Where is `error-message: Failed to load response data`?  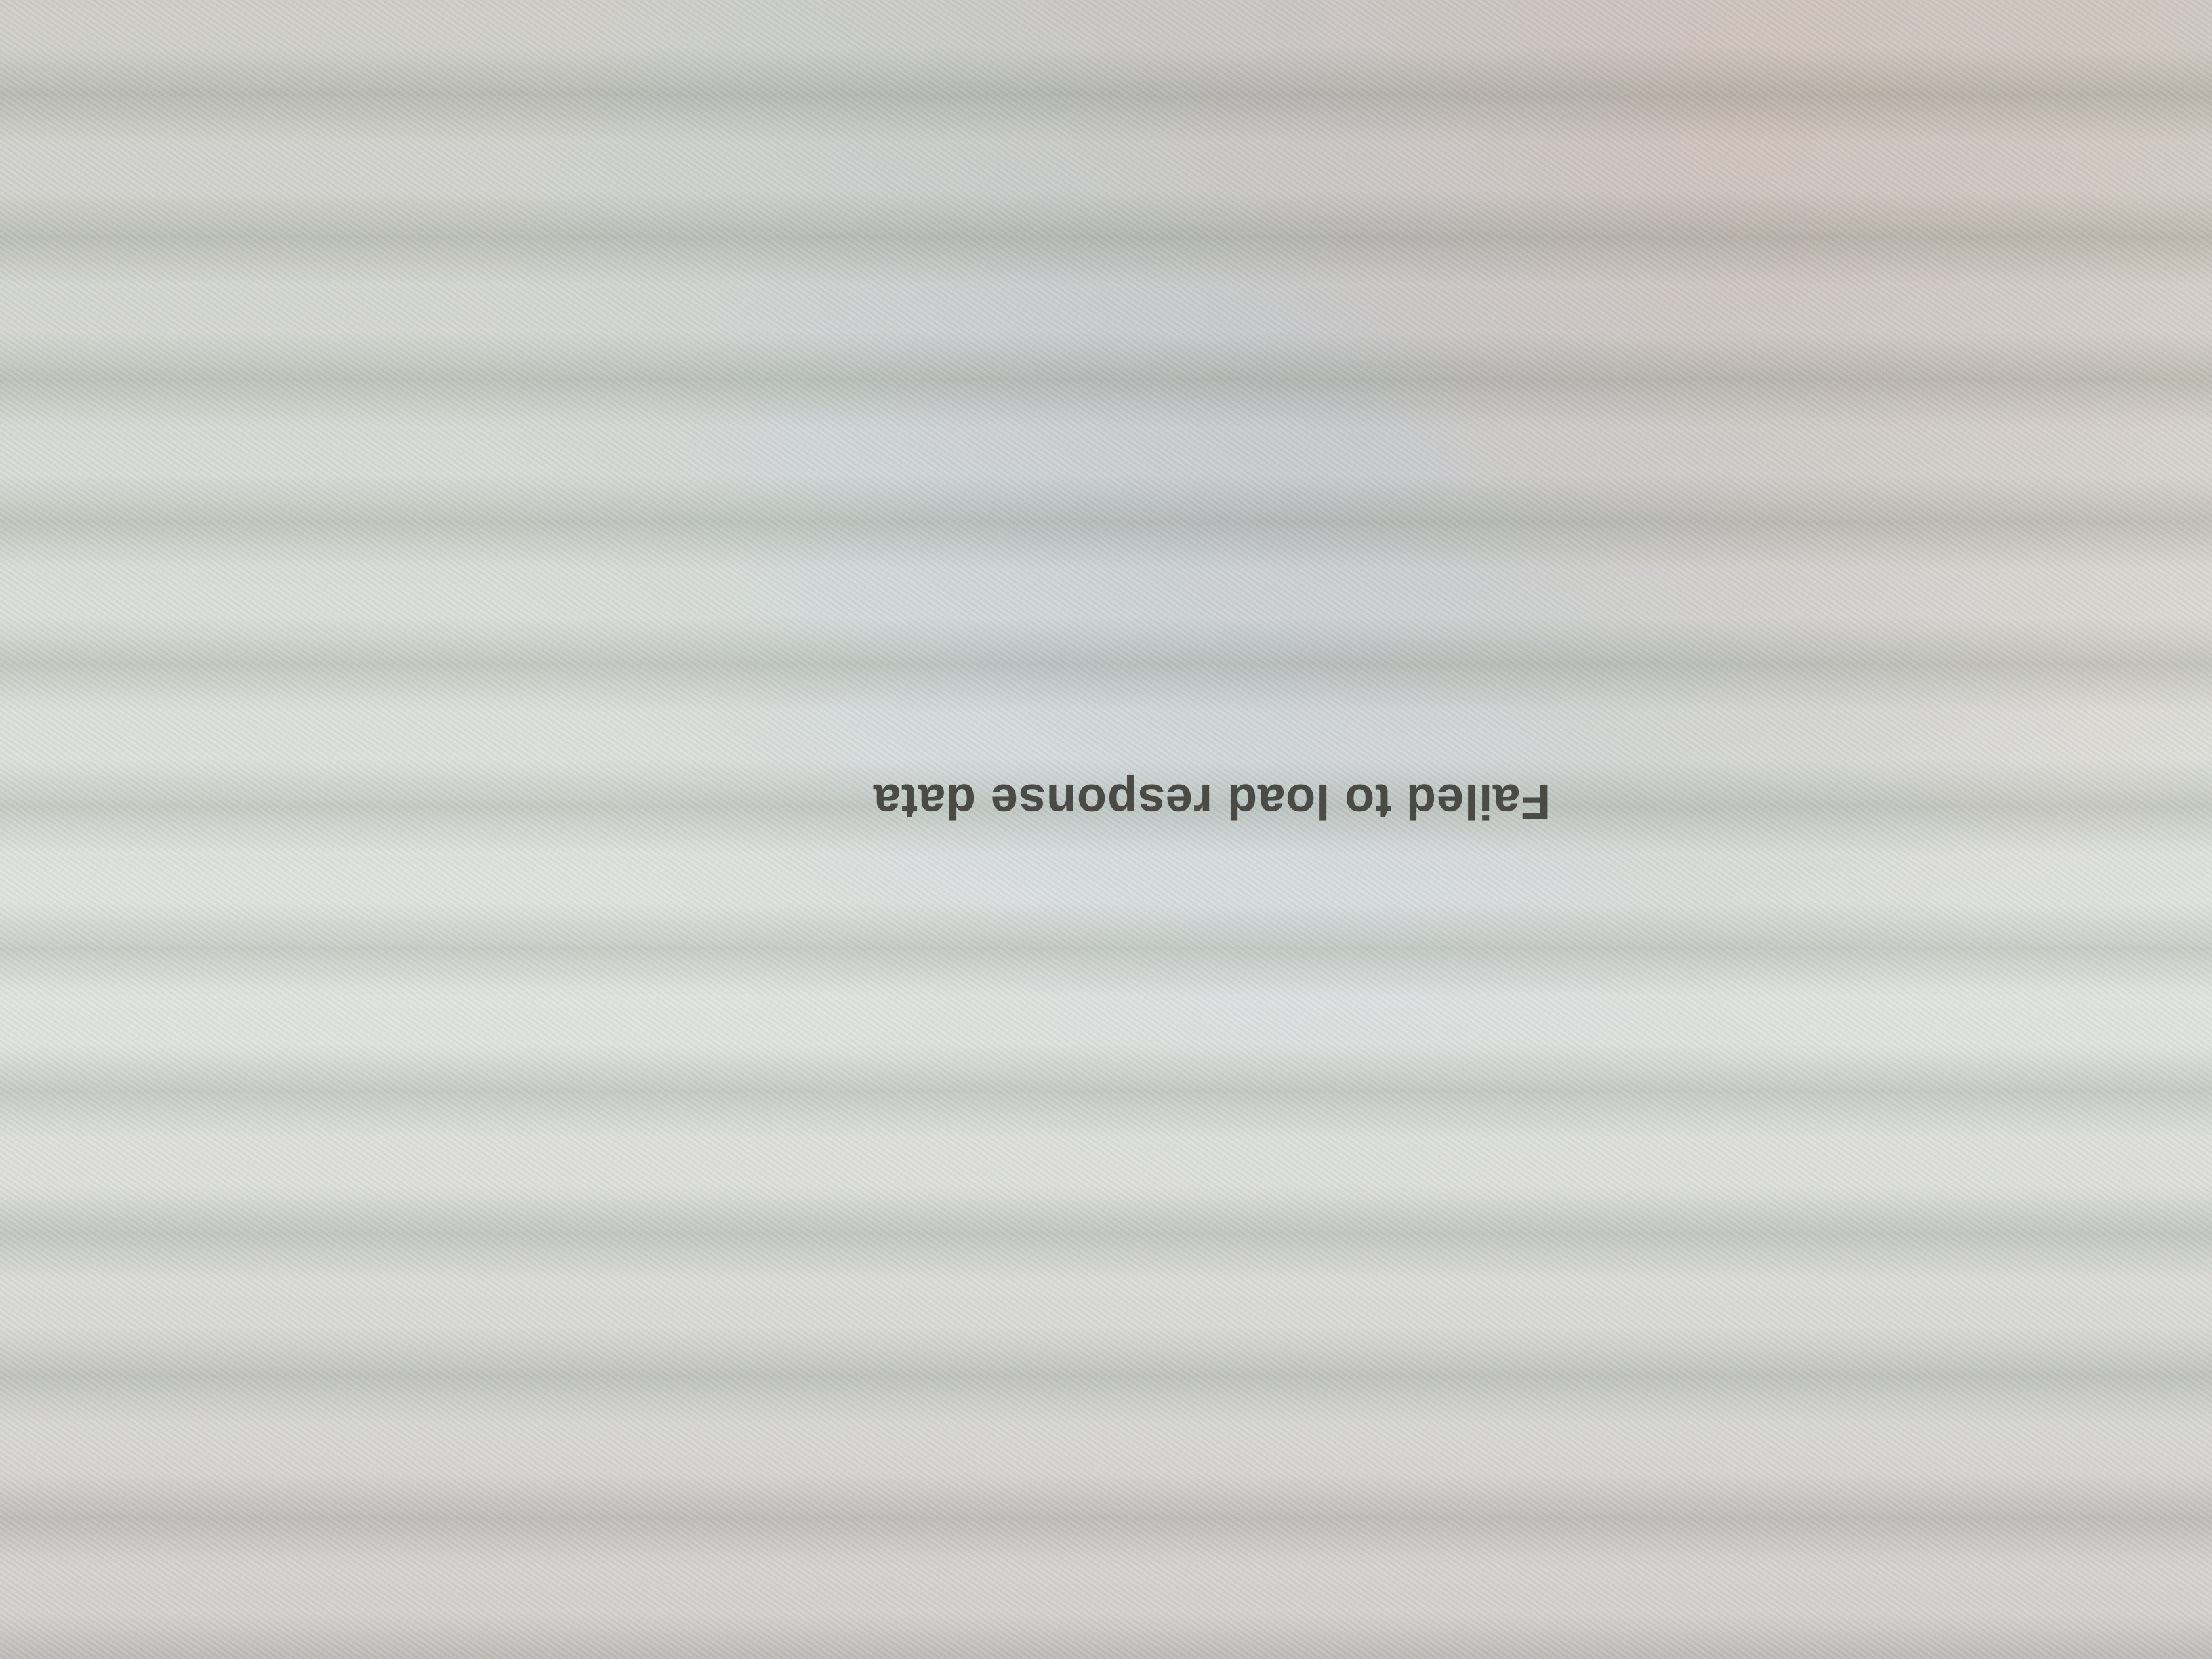
error-message: Failed to load response data is located at coordinates (1211, 801).